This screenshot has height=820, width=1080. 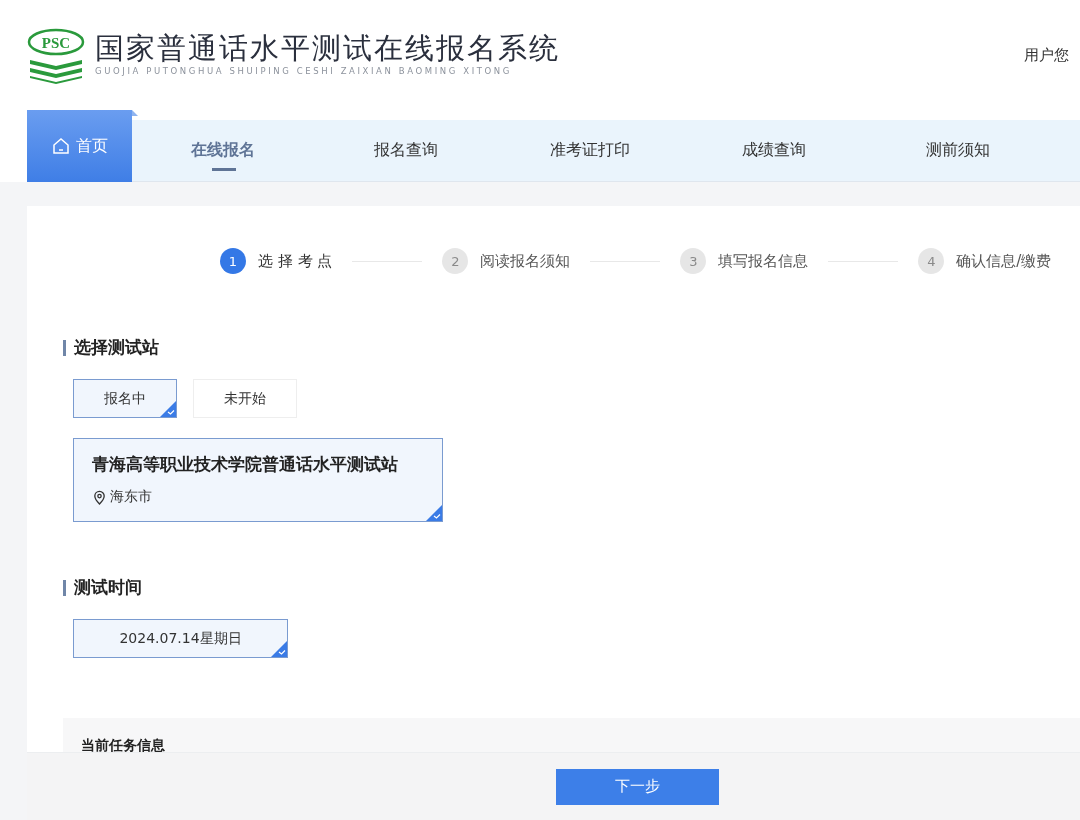 What do you see at coordinates (763, 261) in the screenshot?
I see `step-label: 填写报名信息` at bounding box center [763, 261].